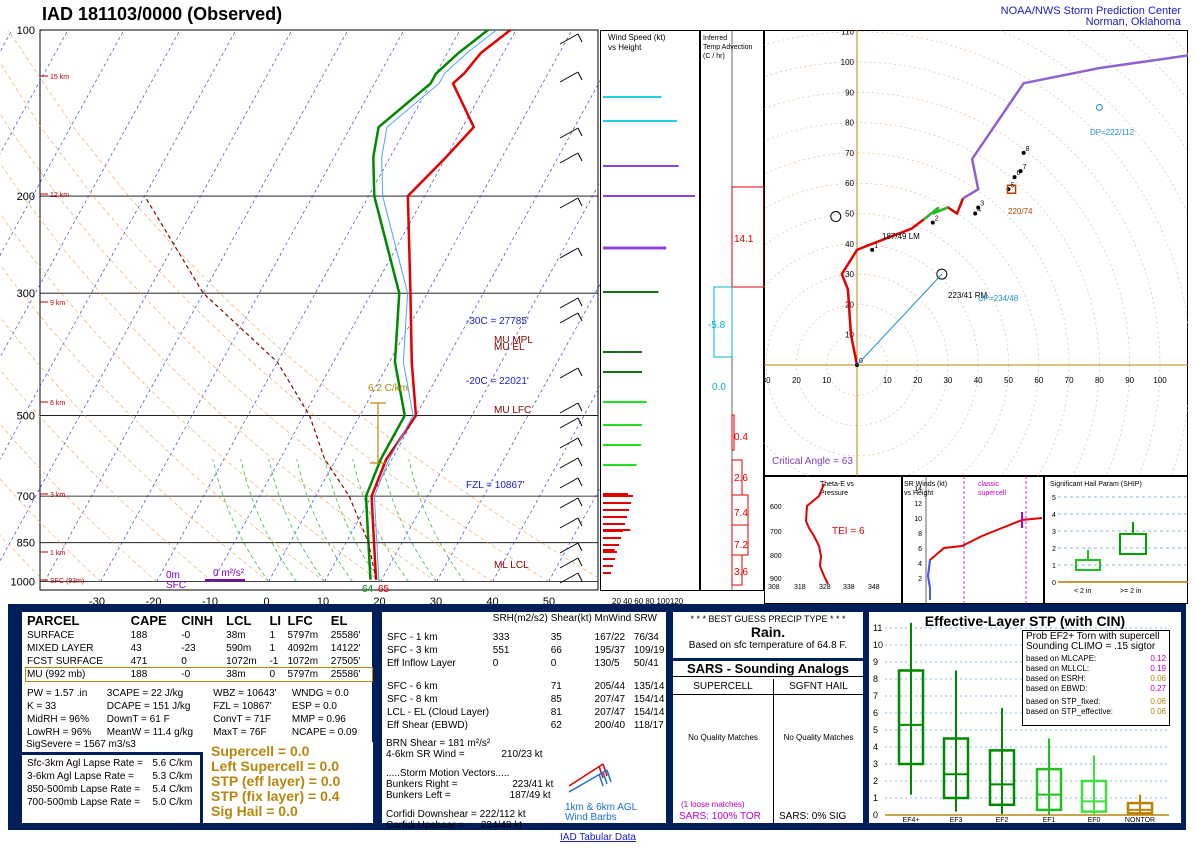 The width and height of the screenshot is (1195, 849). Describe the element at coordinates (388, 388) in the screenshot. I see `lapse-label: 6.2 C/km` at that location.